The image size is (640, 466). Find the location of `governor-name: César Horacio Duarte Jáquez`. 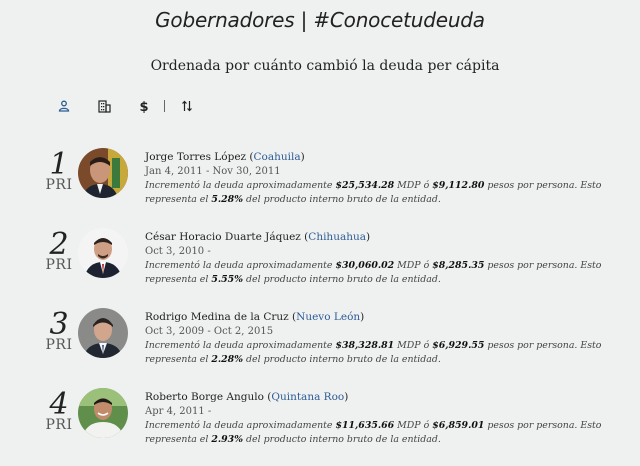

governor-name: César Horacio Duarte Jáquez is located at coordinates (223, 237).